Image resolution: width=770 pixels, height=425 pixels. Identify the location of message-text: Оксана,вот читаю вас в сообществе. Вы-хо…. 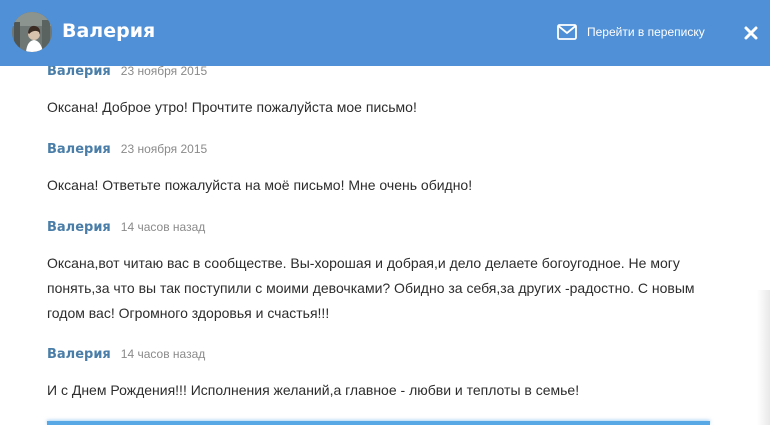
(371, 288).